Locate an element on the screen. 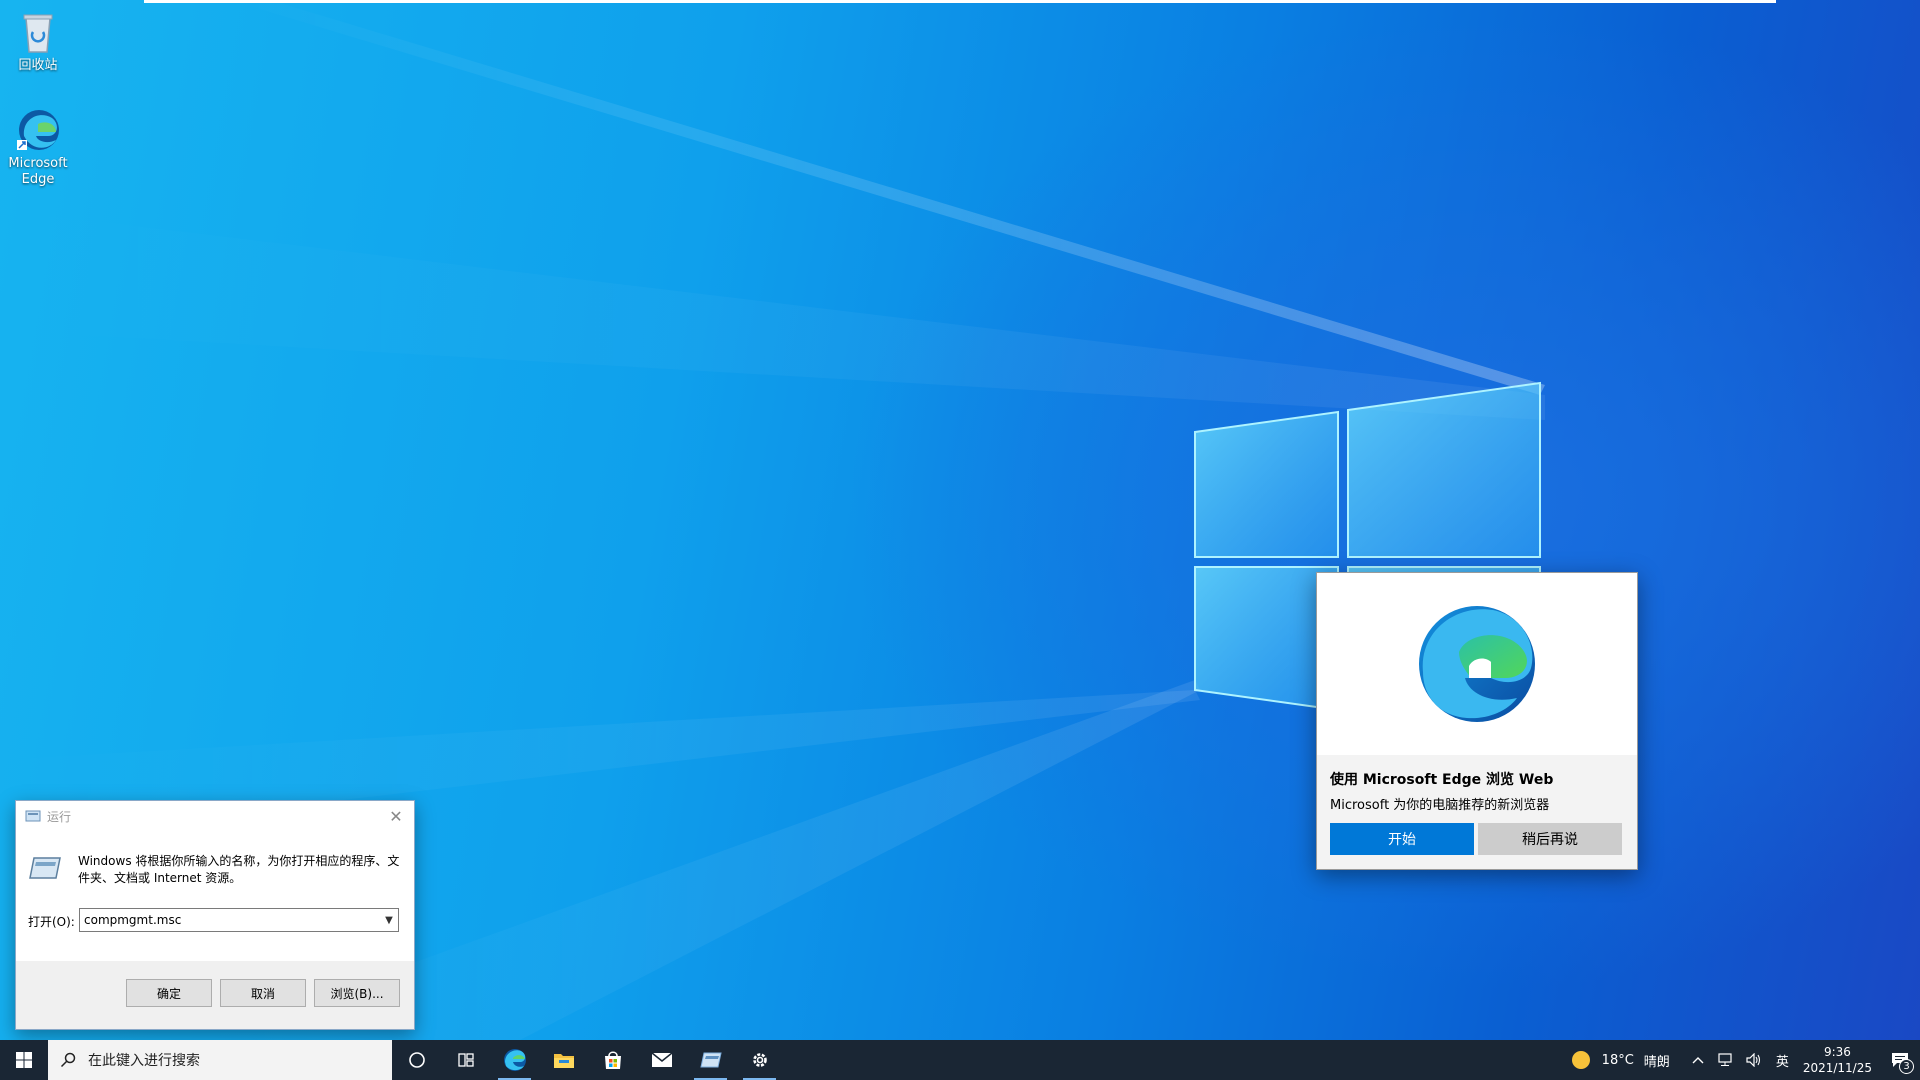  start-button-windows is located at coordinates (24, 1060).